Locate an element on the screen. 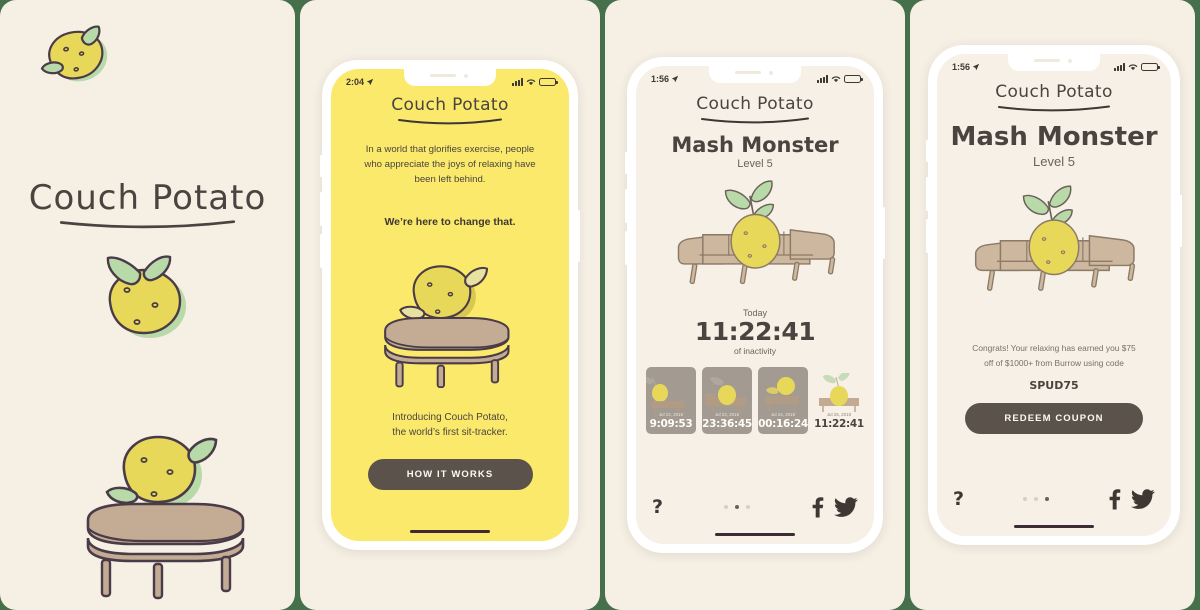 The width and height of the screenshot is (1200, 610). history-item: Jul 23, 2018 23:36:45 is located at coordinates (727, 400).